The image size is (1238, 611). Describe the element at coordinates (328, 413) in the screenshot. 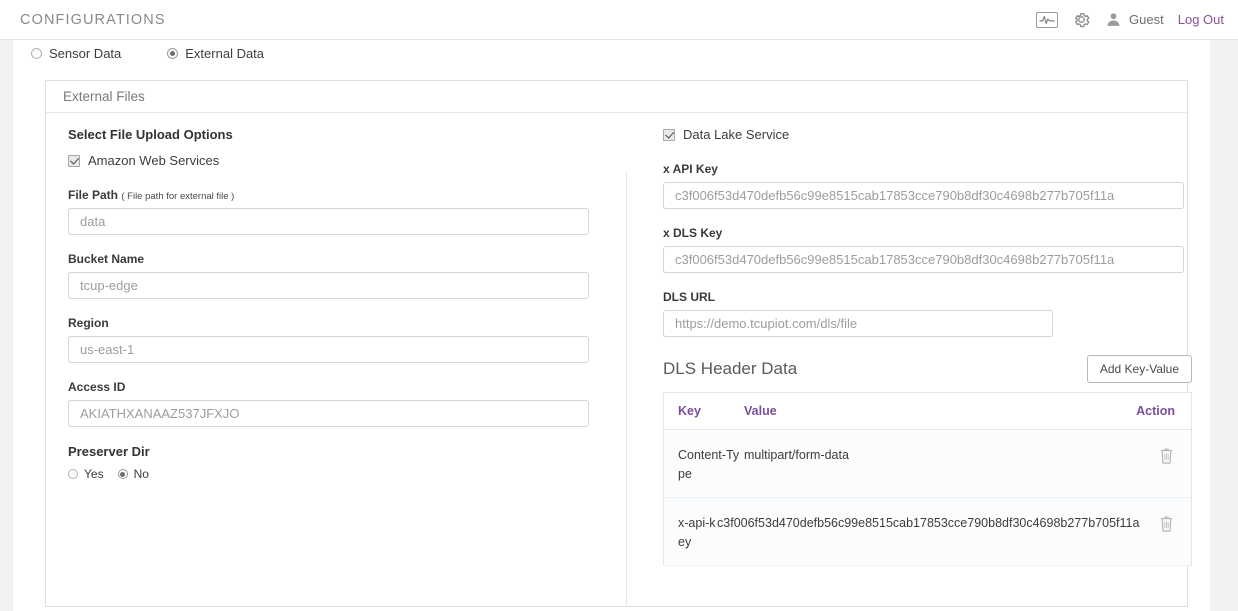

I see `access-id-input` at that location.